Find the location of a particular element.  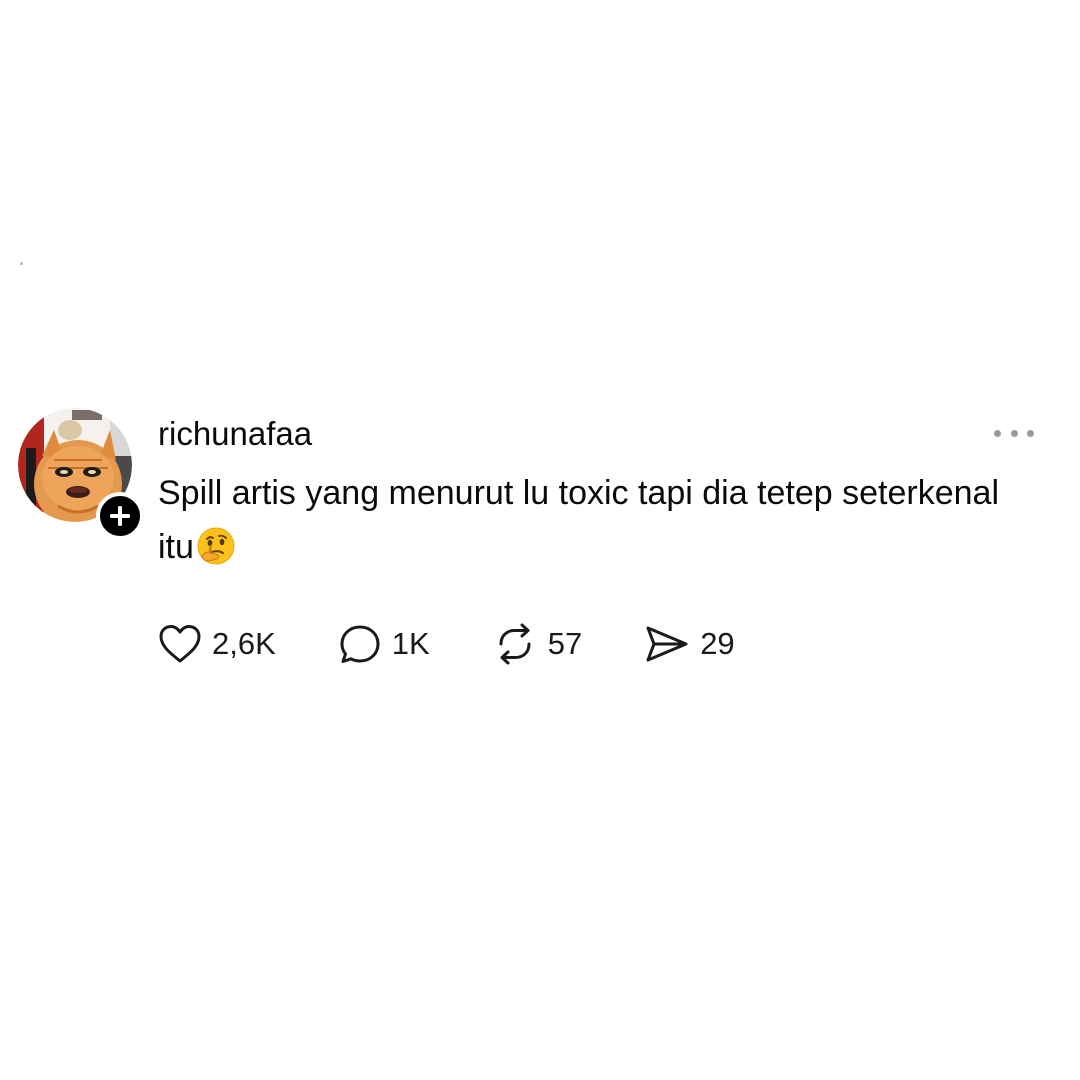

reply-count: 1K is located at coordinates (410, 643).